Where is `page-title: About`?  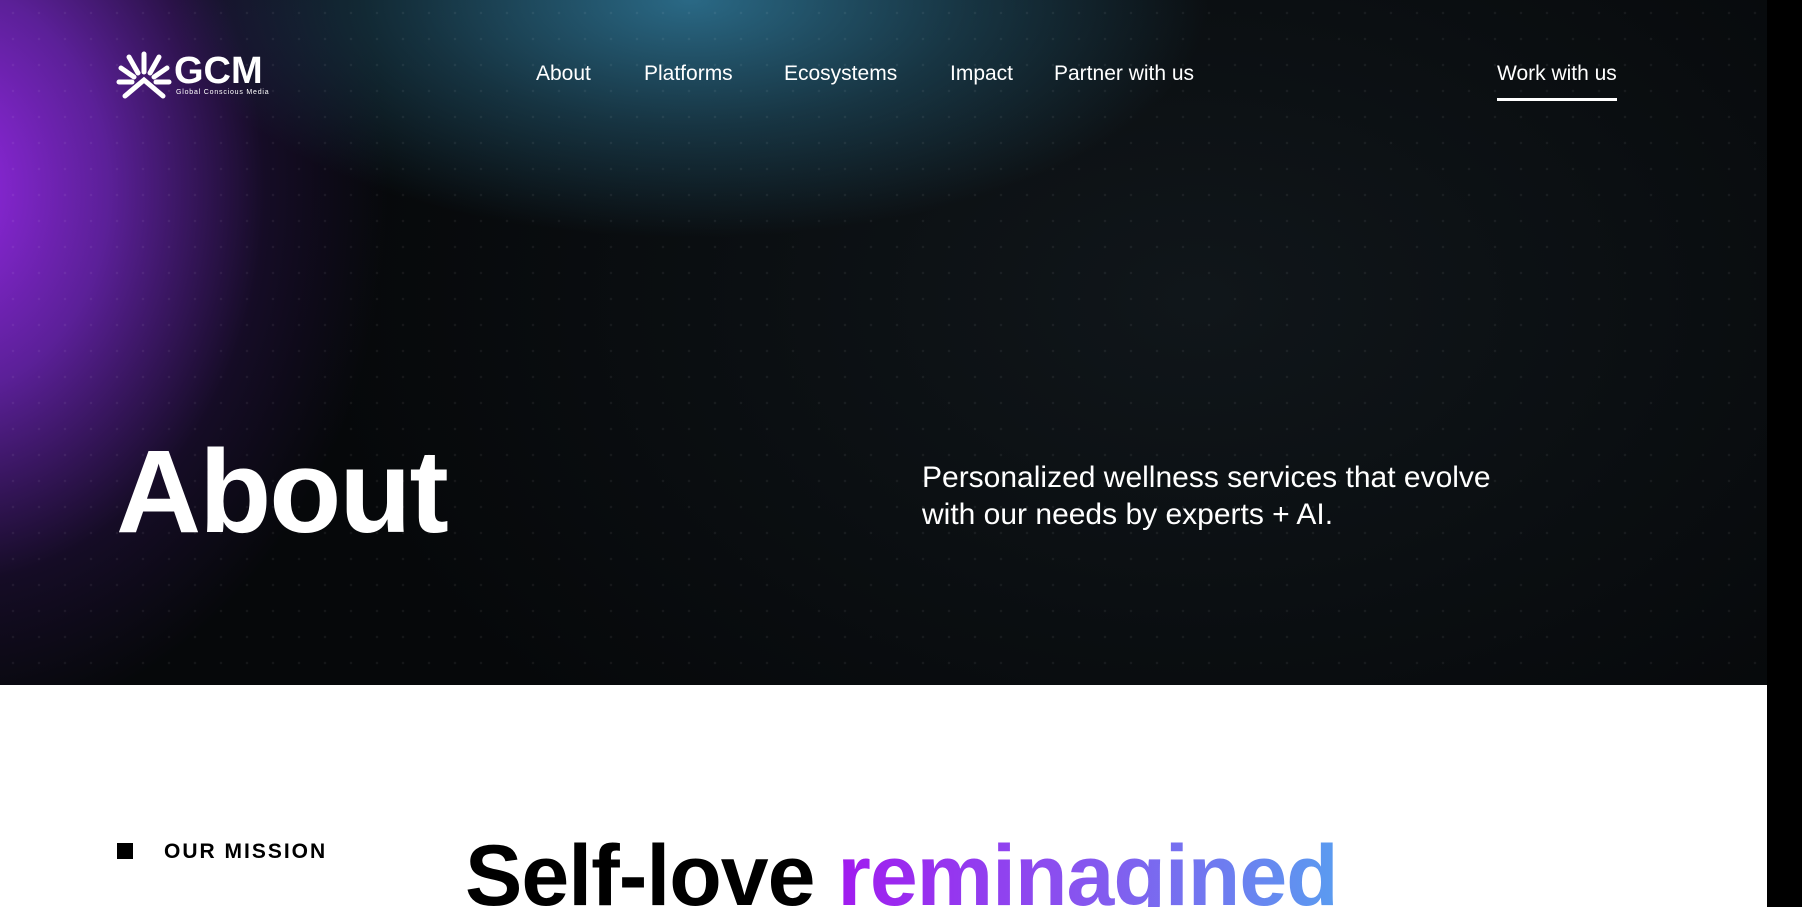
page-title: About is located at coordinates (282, 492).